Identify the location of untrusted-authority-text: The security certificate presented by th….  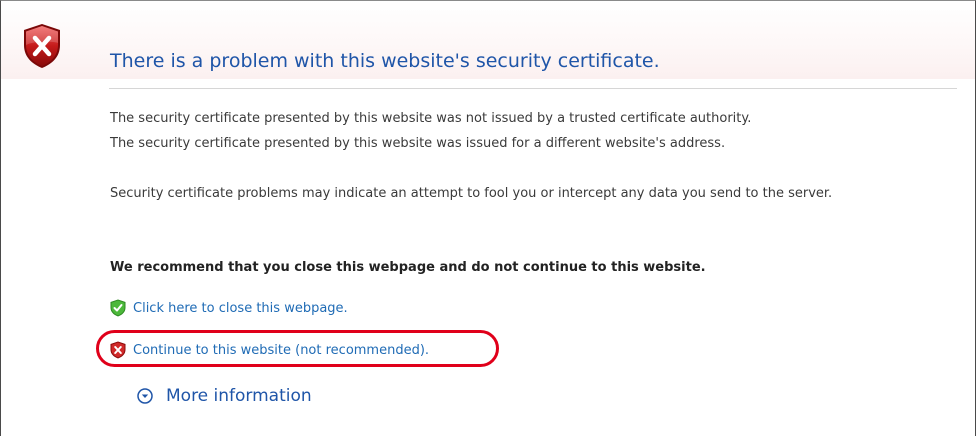
(431, 118).